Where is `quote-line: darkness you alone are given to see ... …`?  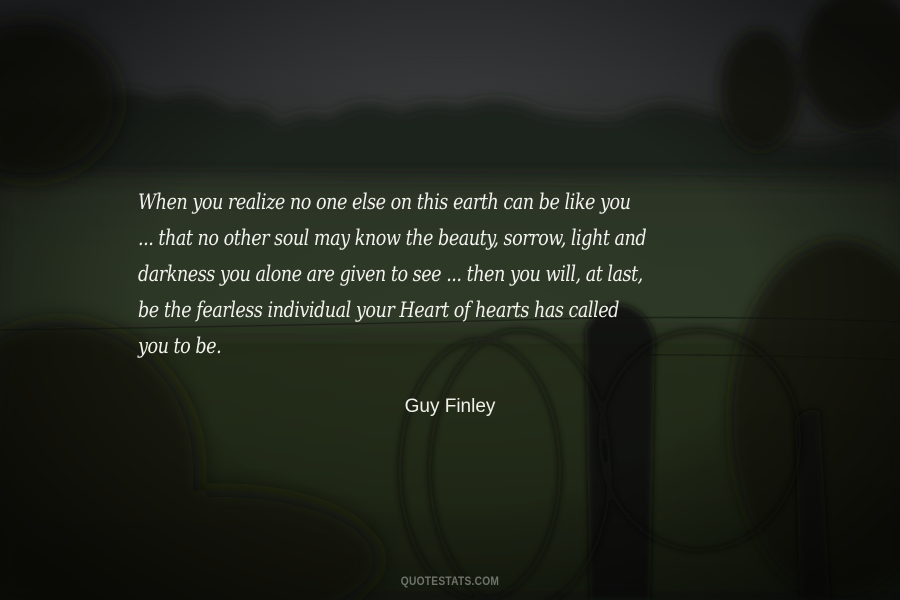
quote-line: darkness you alone are given to see ... … is located at coordinates (390, 274).